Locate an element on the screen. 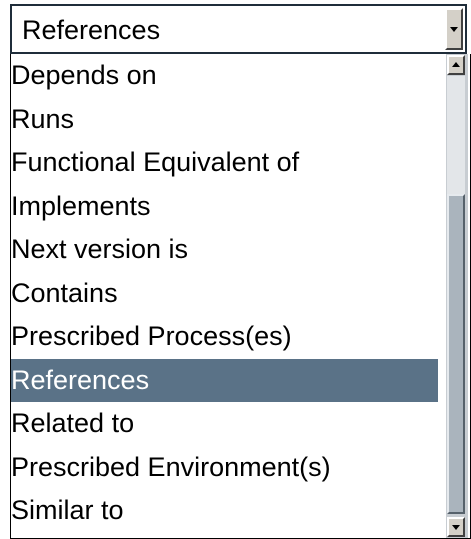  option-contains: Contains is located at coordinates (224, 294).